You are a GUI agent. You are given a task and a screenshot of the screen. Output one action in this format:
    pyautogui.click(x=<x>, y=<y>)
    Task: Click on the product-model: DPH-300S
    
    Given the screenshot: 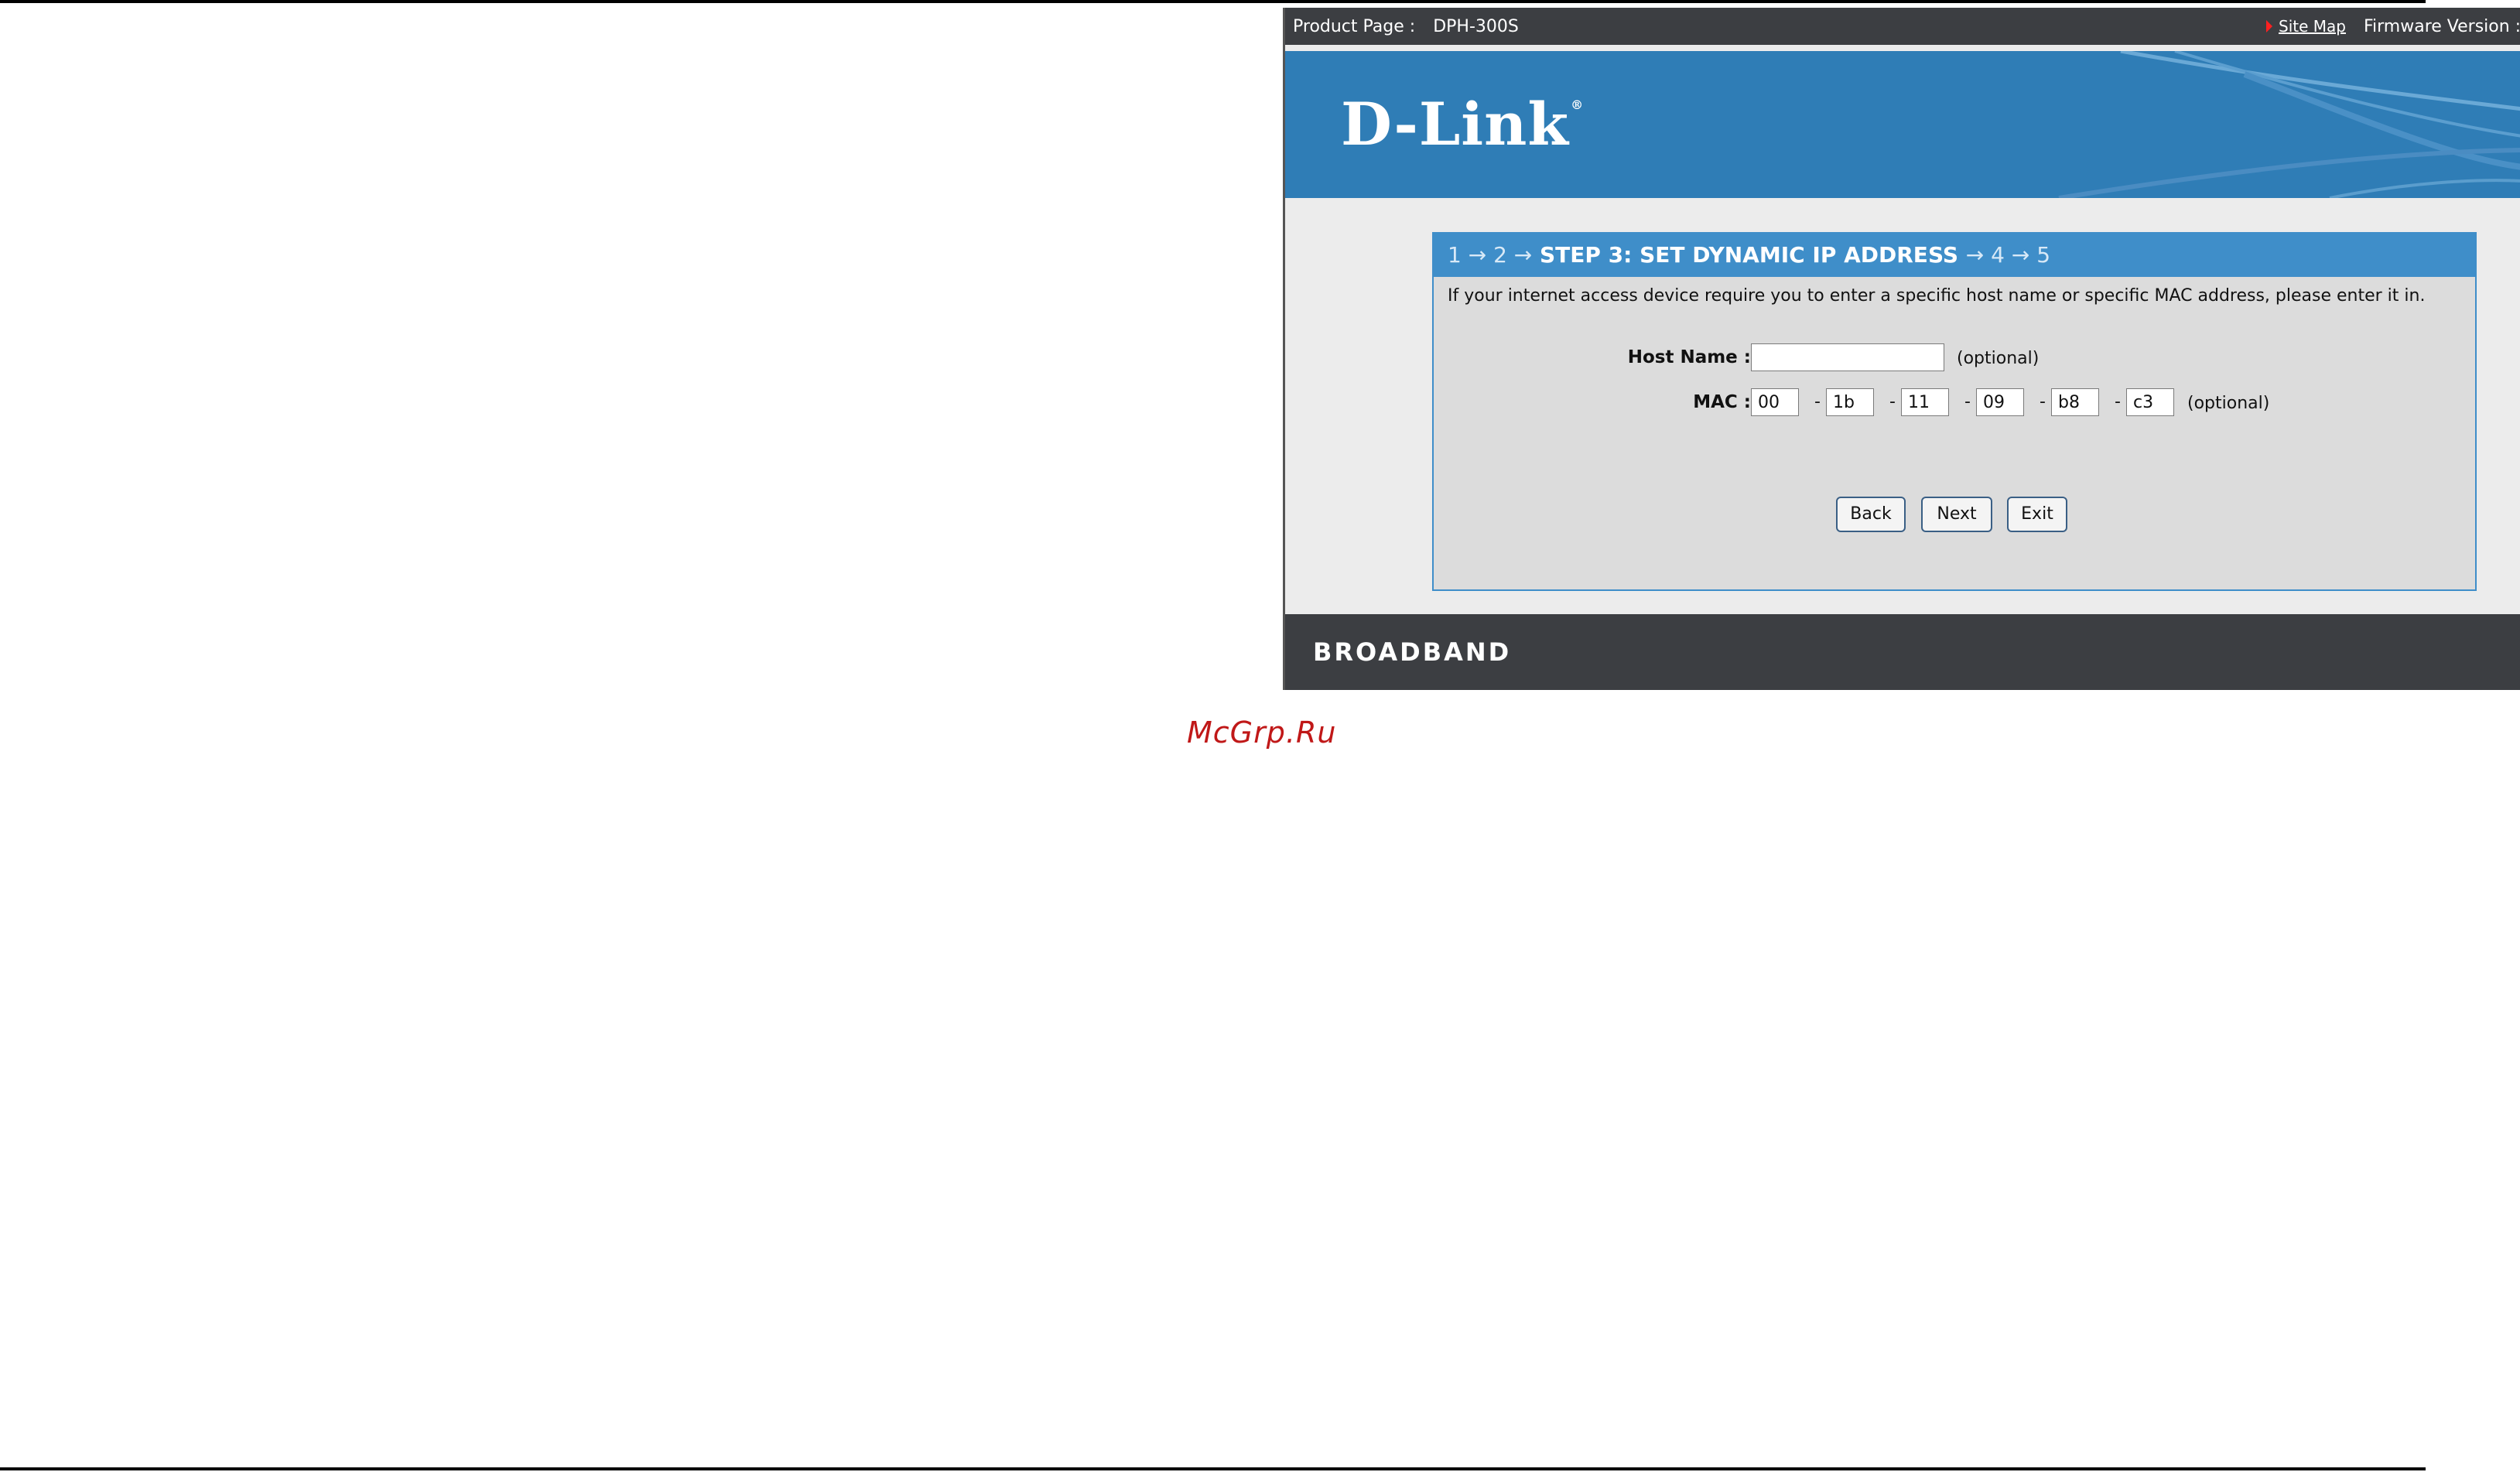 What is the action you would take?
    pyautogui.click(x=1476, y=26)
    